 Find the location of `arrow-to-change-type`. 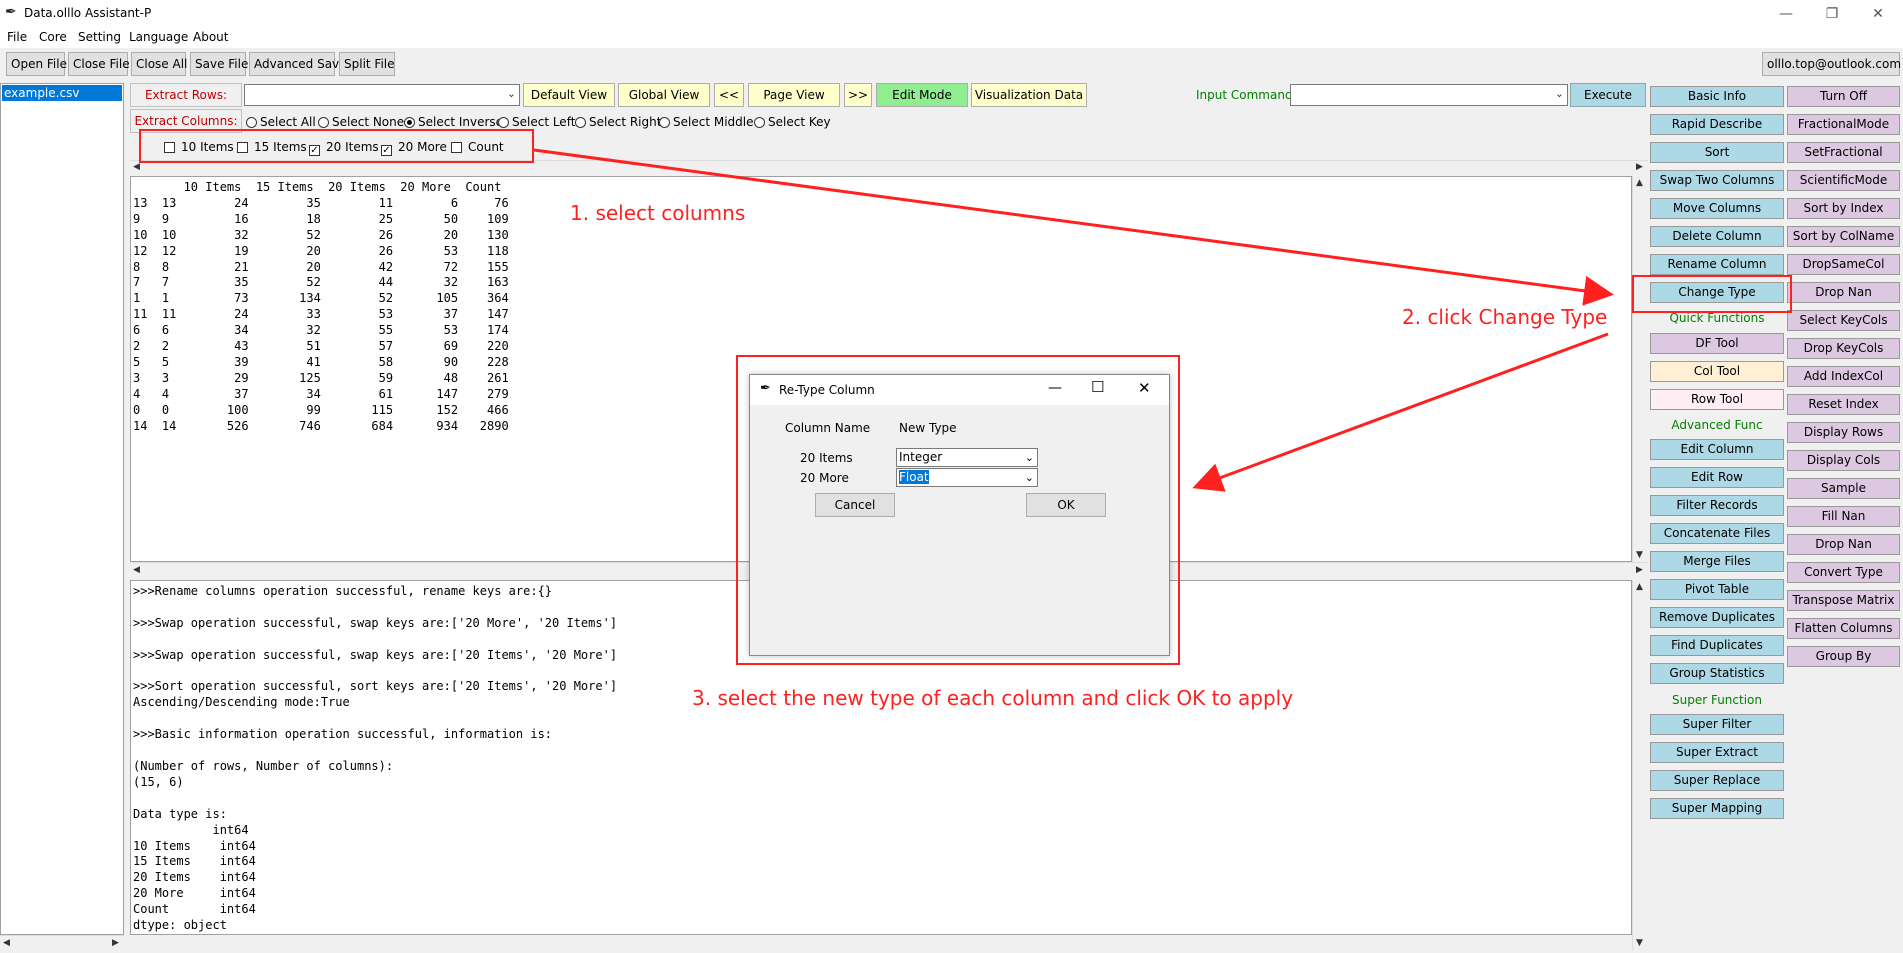

arrow-to-change-type is located at coordinates (1073, 227).